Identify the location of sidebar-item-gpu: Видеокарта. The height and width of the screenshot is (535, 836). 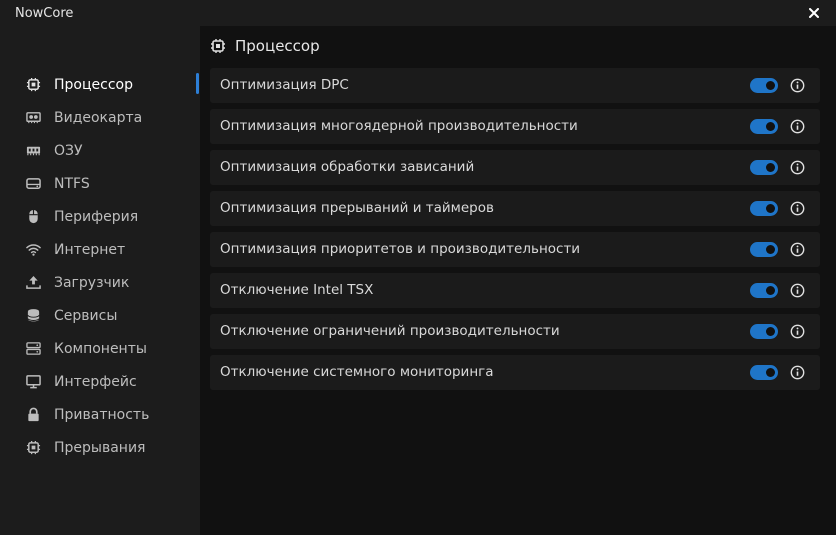
(100, 117).